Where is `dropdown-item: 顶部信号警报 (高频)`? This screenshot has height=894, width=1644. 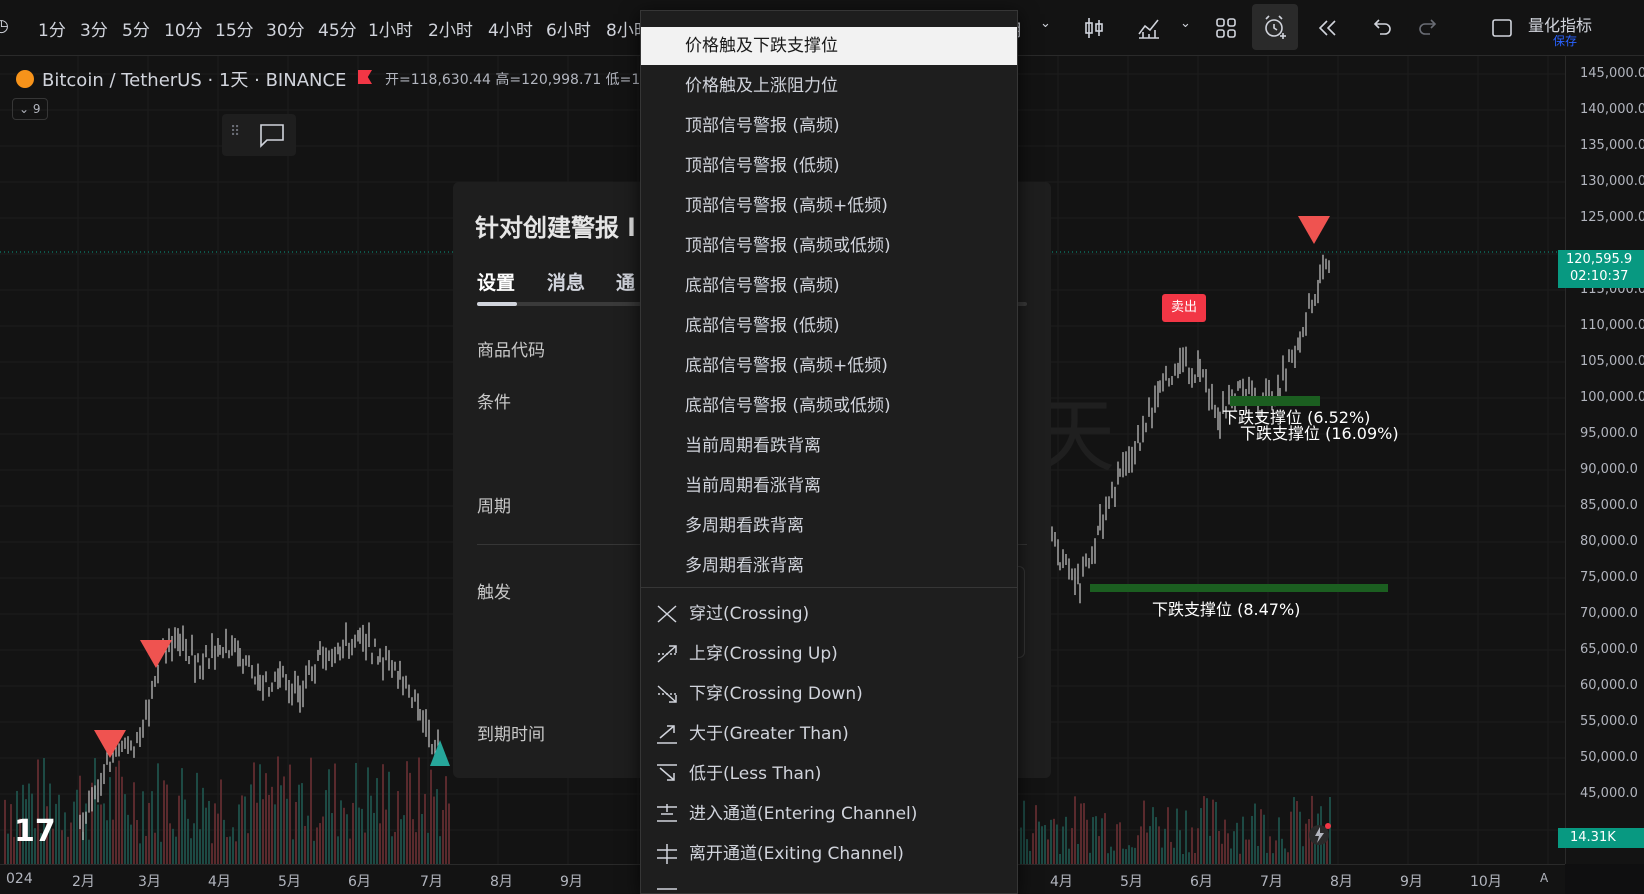
dropdown-item: 顶部信号警报 (高频) is located at coordinates (829, 126).